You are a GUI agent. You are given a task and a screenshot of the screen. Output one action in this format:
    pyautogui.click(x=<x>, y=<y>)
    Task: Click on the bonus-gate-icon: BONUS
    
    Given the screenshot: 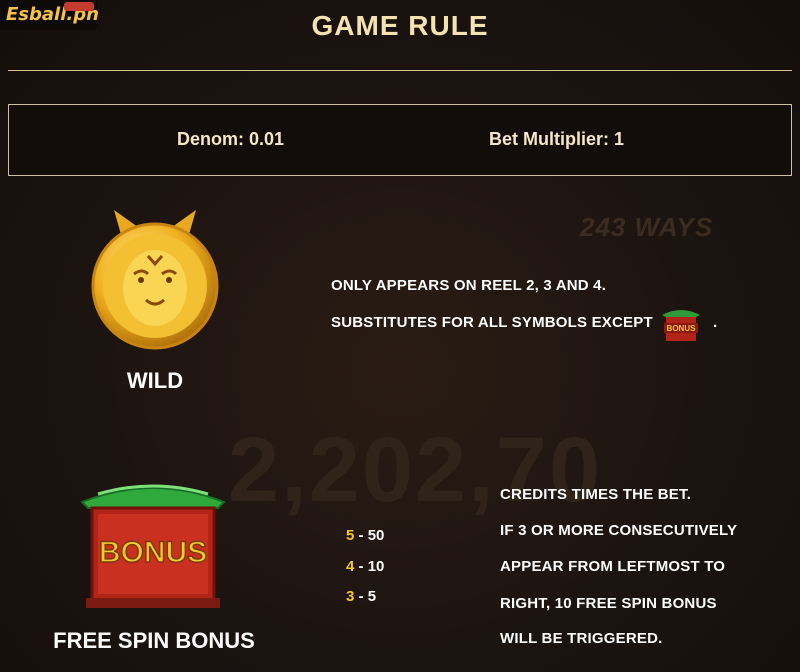 What is the action you would take?
    pyautogui.click(x=153, y=546)
    